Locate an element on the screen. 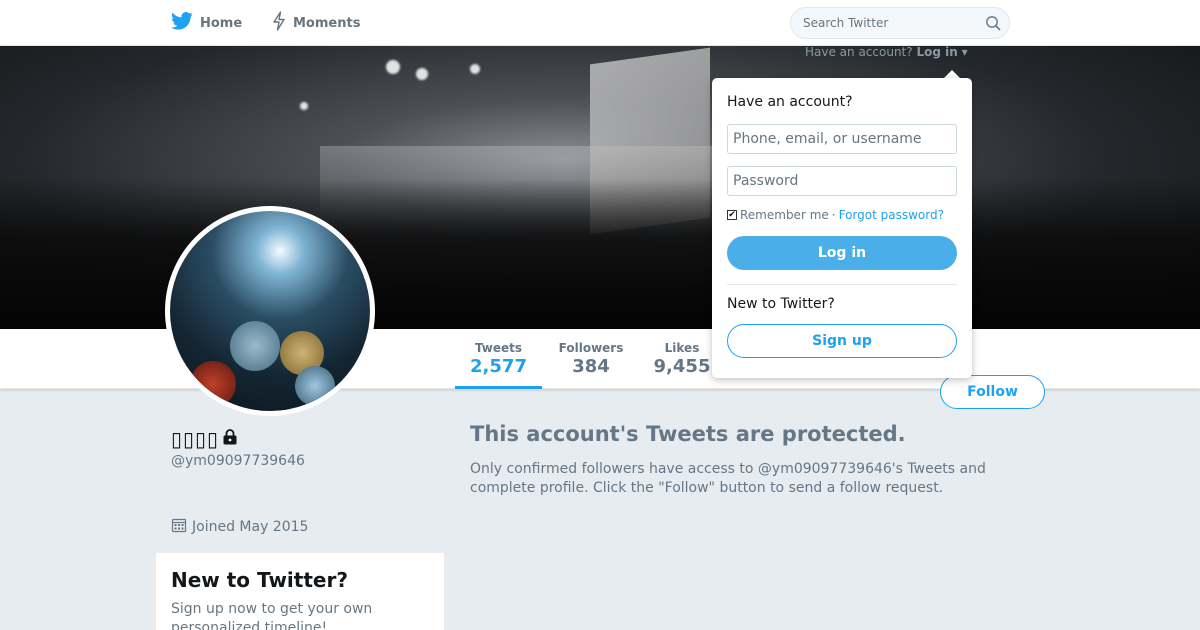 The image size is (1200, 630). login-dropdown-heading: Have an account? is located at coordinates (790, 102).